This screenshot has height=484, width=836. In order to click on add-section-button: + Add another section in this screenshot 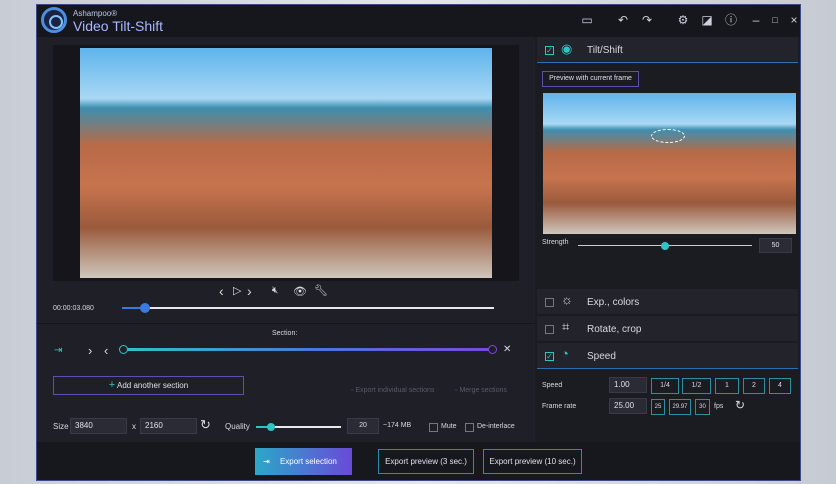, I will do `click(148, 385)`.